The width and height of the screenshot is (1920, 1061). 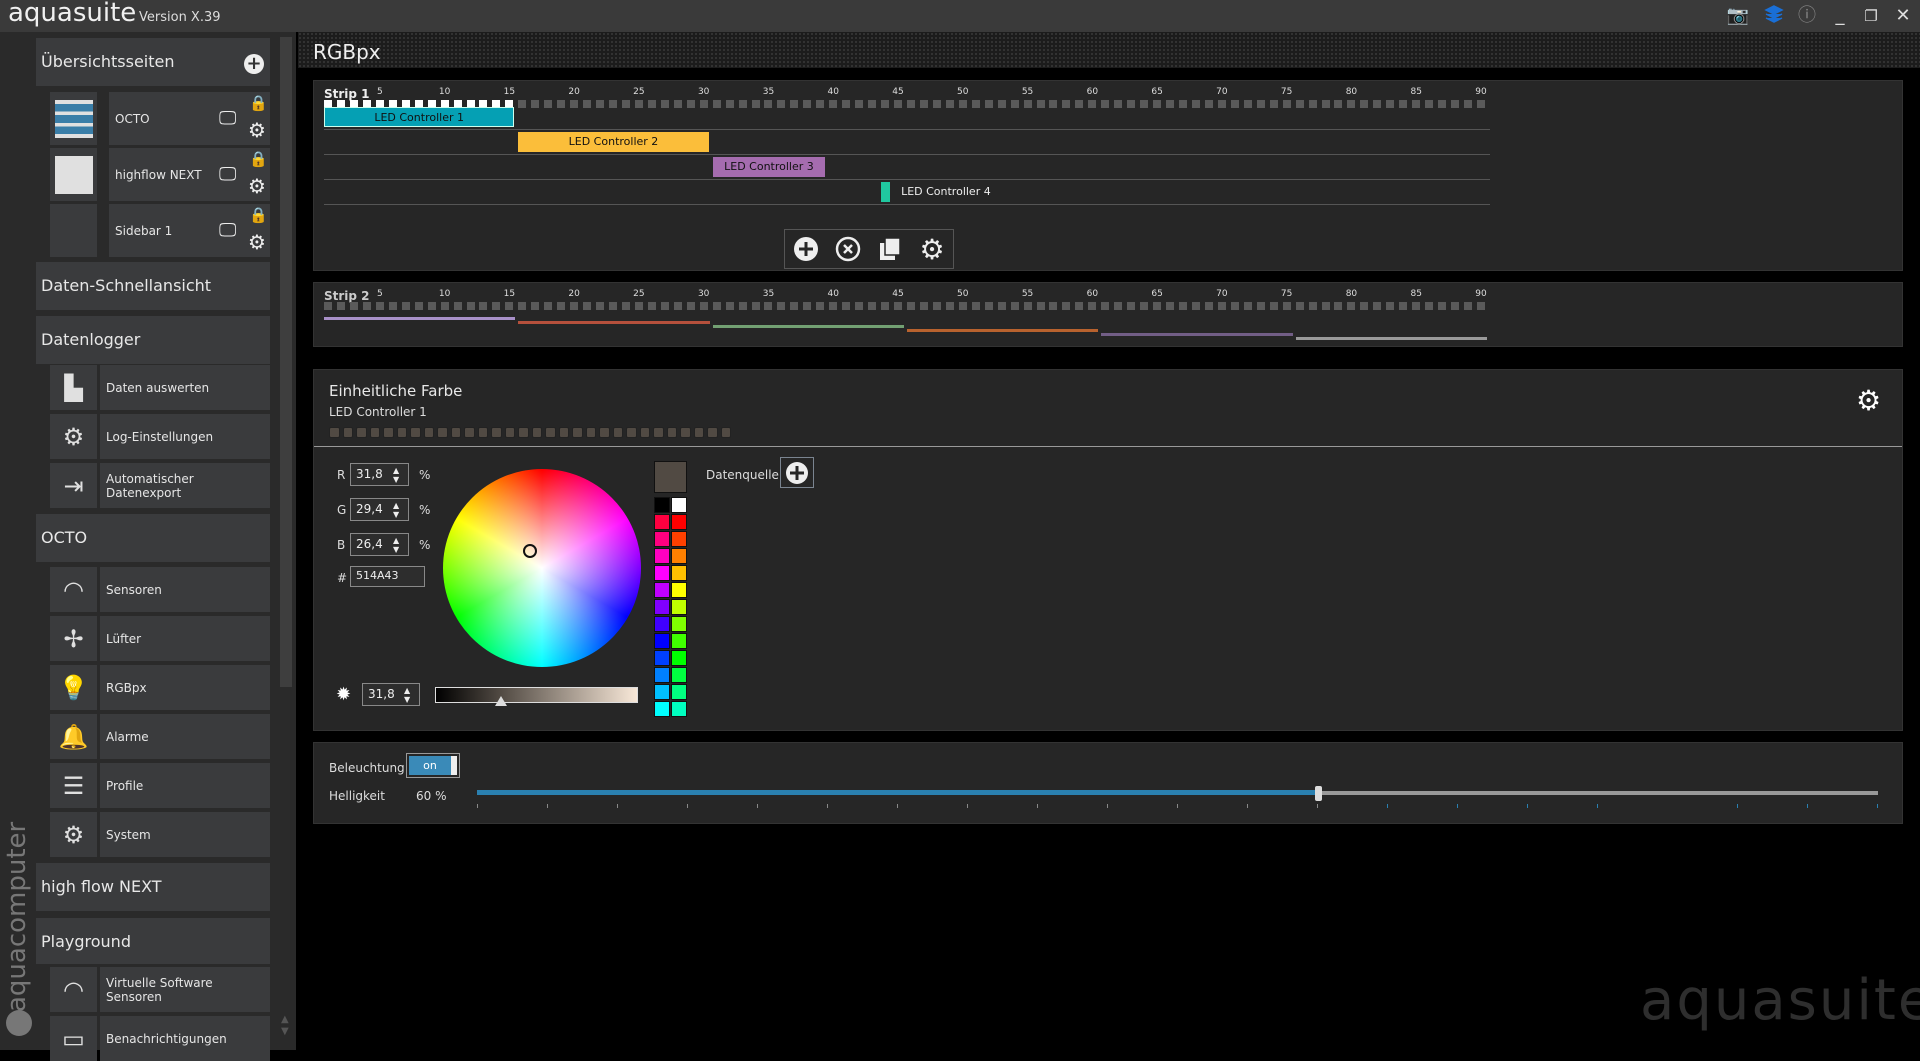 What do you see at coordinates (848, 249) in the screenshot?
I see `remove-controller-button` at bounding box center [848, 249].